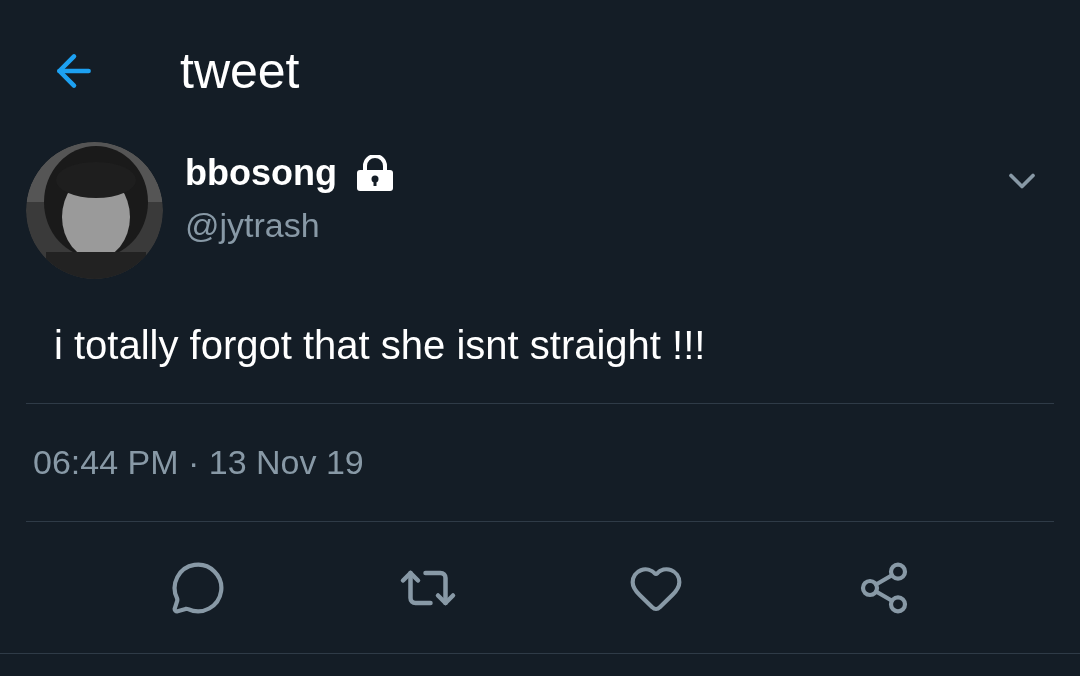 The image size is (1080, 676). Describe the element at coordinates (198, 462) in the screenshot. I see `timestamp: 06:44 PM · 13 Nov 19` at that location.